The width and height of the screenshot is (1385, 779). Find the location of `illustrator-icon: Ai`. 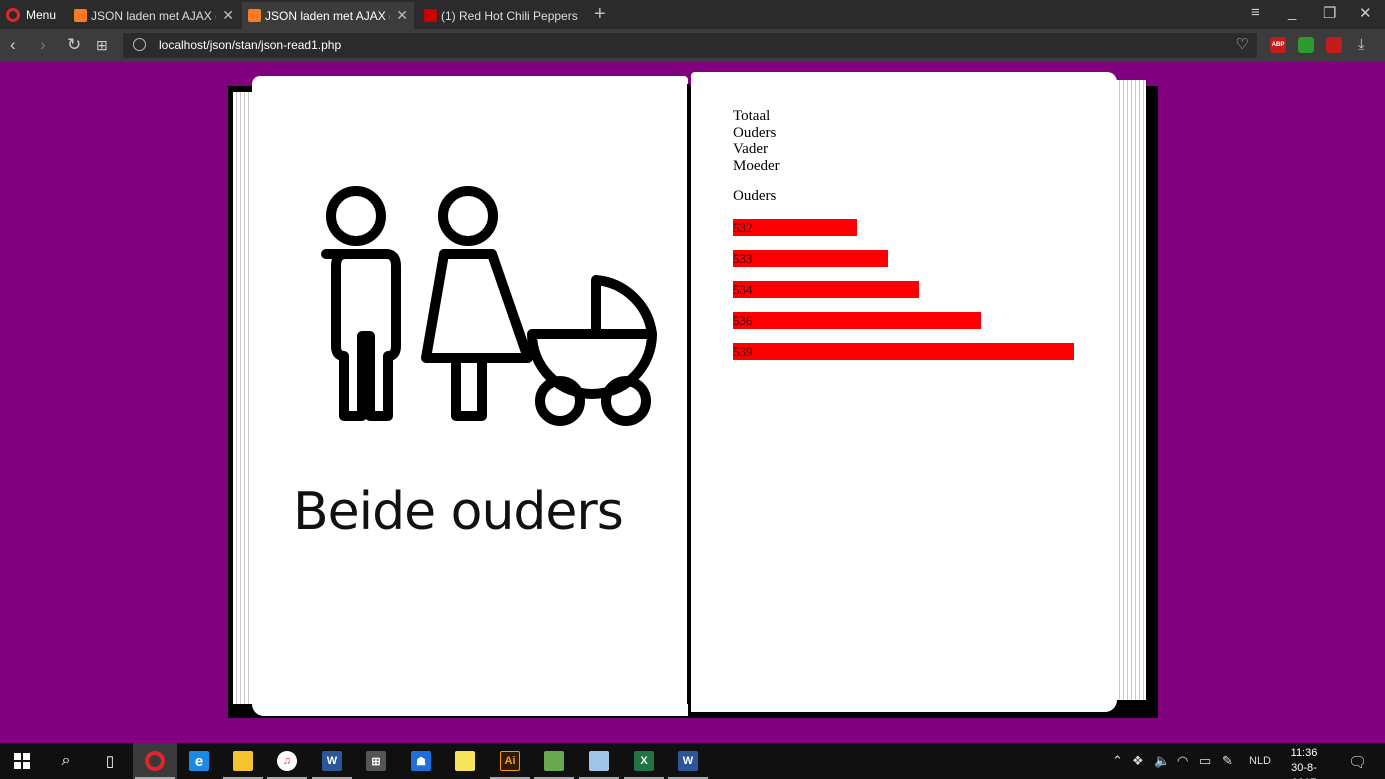

illustrator-icon: Ai is located at coordinates (510, 761).